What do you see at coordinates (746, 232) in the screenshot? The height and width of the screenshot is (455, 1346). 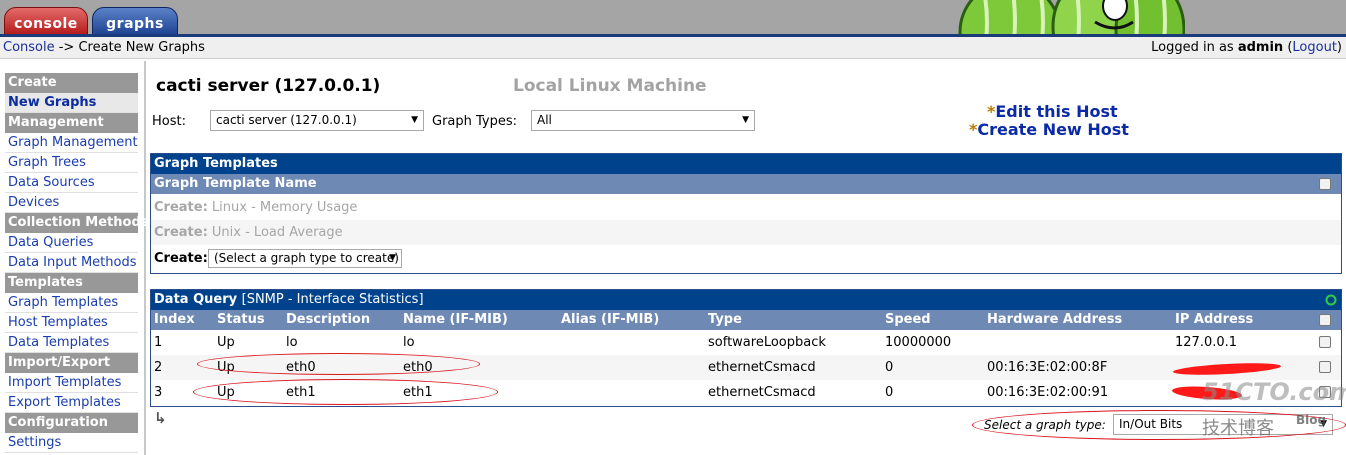 I see `graph-template-row: Create: Unix - Load Average` at bounding box center [746, 232].